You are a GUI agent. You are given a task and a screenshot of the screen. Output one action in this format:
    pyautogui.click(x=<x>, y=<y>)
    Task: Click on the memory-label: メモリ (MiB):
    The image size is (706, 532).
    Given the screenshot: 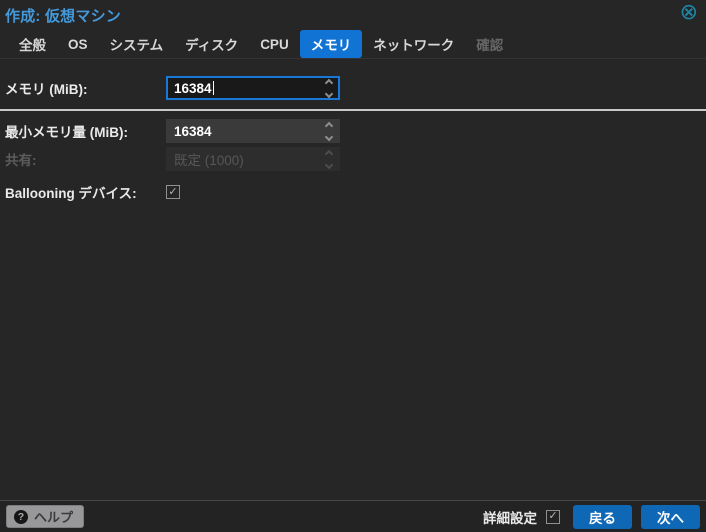 What is the action you would take?
    pyautogui.click(x=46, y=89)
    